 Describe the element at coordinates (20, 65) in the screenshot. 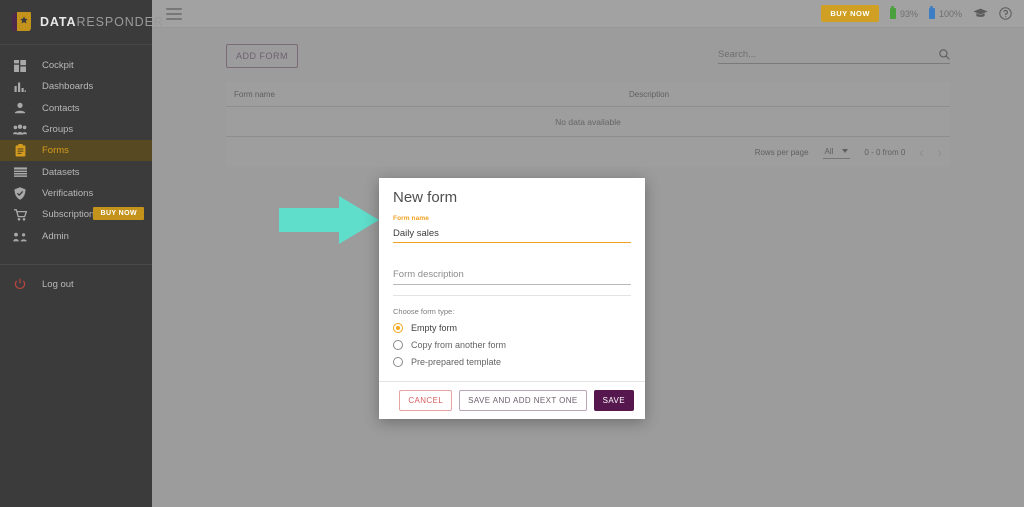

I see `grid-dashboard-icon` at that location.